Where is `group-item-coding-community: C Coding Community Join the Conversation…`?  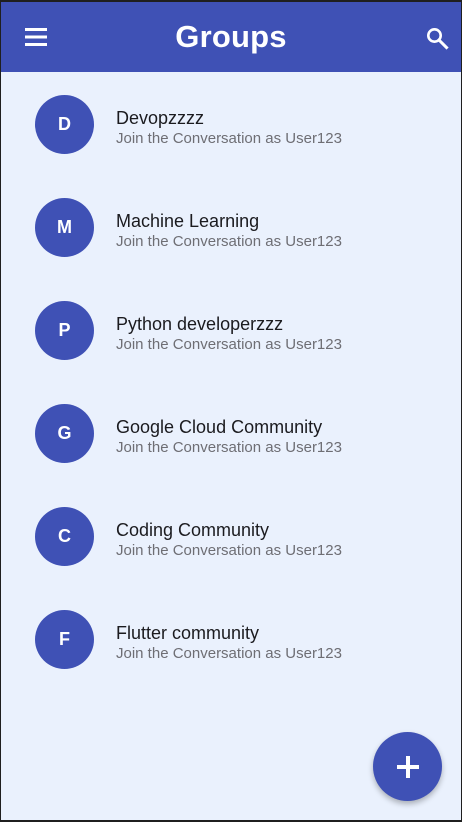 group-item-coding-community: C Coding Community Join the Conversation… is located at coordinates (231, 535).